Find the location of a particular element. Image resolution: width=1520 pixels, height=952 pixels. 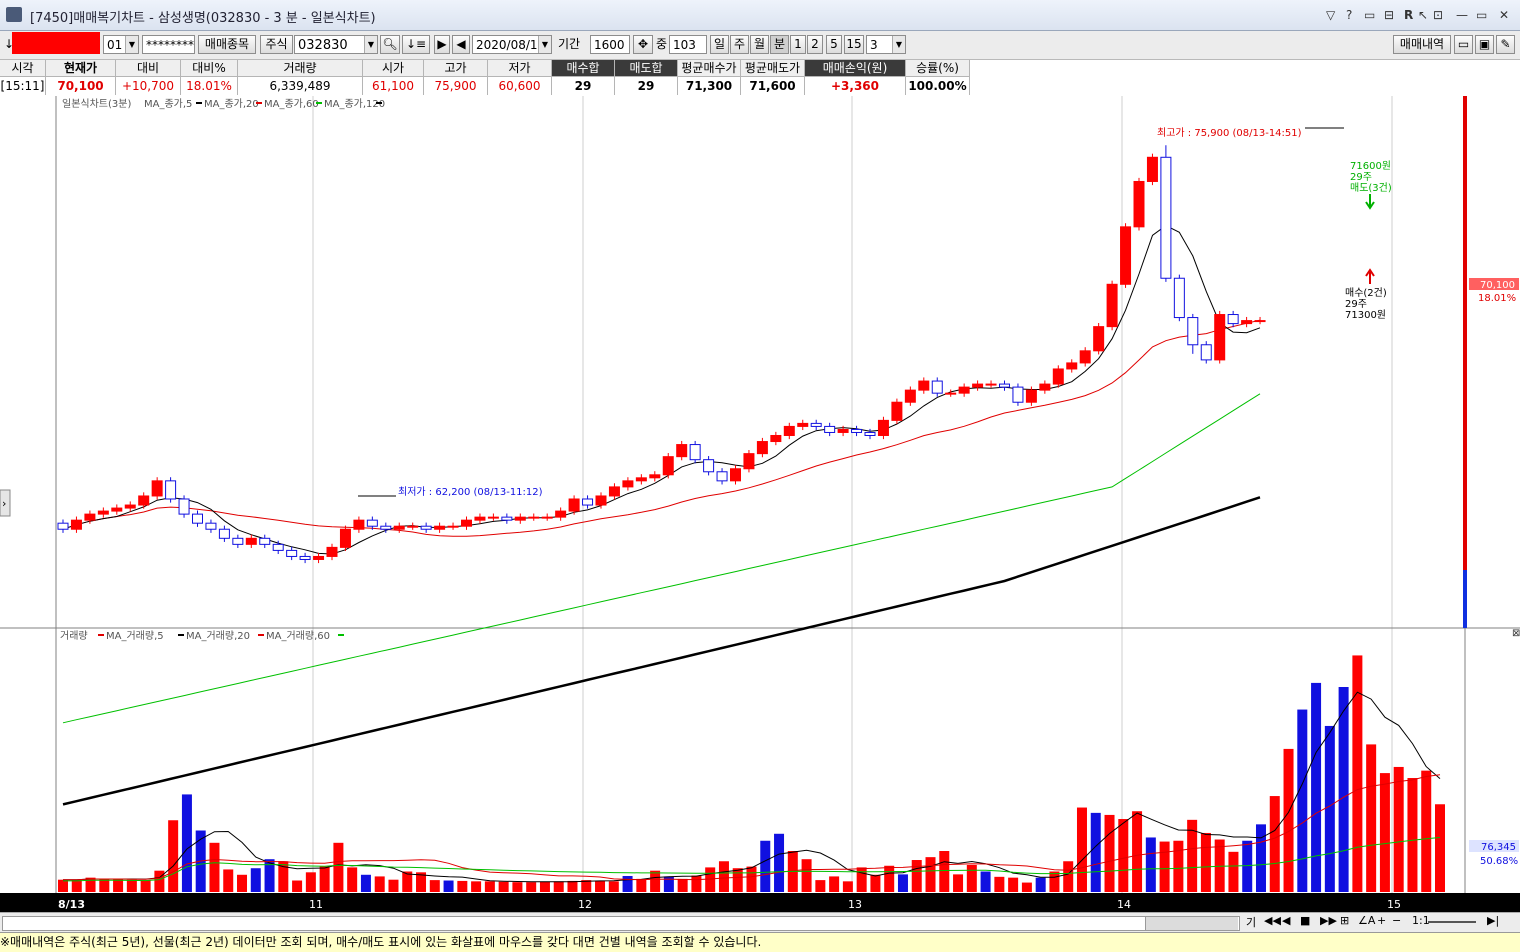

date-input: 2020/08/13 ▼ is located at coordinates (512, 44).